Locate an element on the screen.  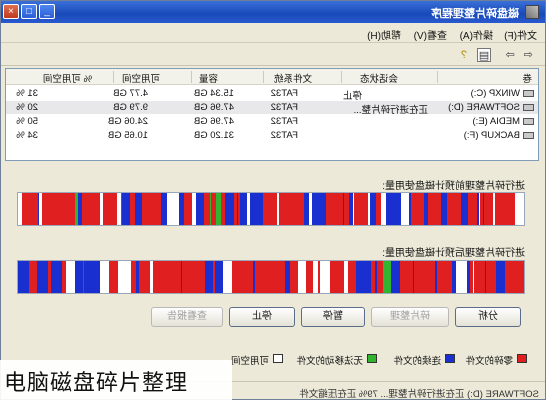
volume-pct: 31 % is located at coordinates (27, 93).